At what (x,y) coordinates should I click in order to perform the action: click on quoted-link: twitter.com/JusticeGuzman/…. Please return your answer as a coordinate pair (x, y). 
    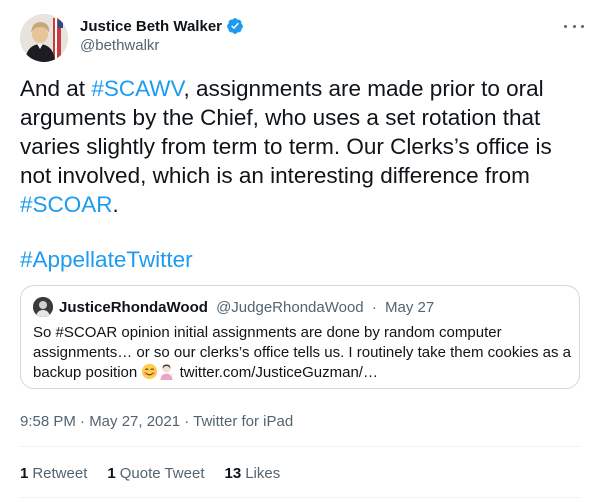
    Looking at the image, I should click on (278, 372).